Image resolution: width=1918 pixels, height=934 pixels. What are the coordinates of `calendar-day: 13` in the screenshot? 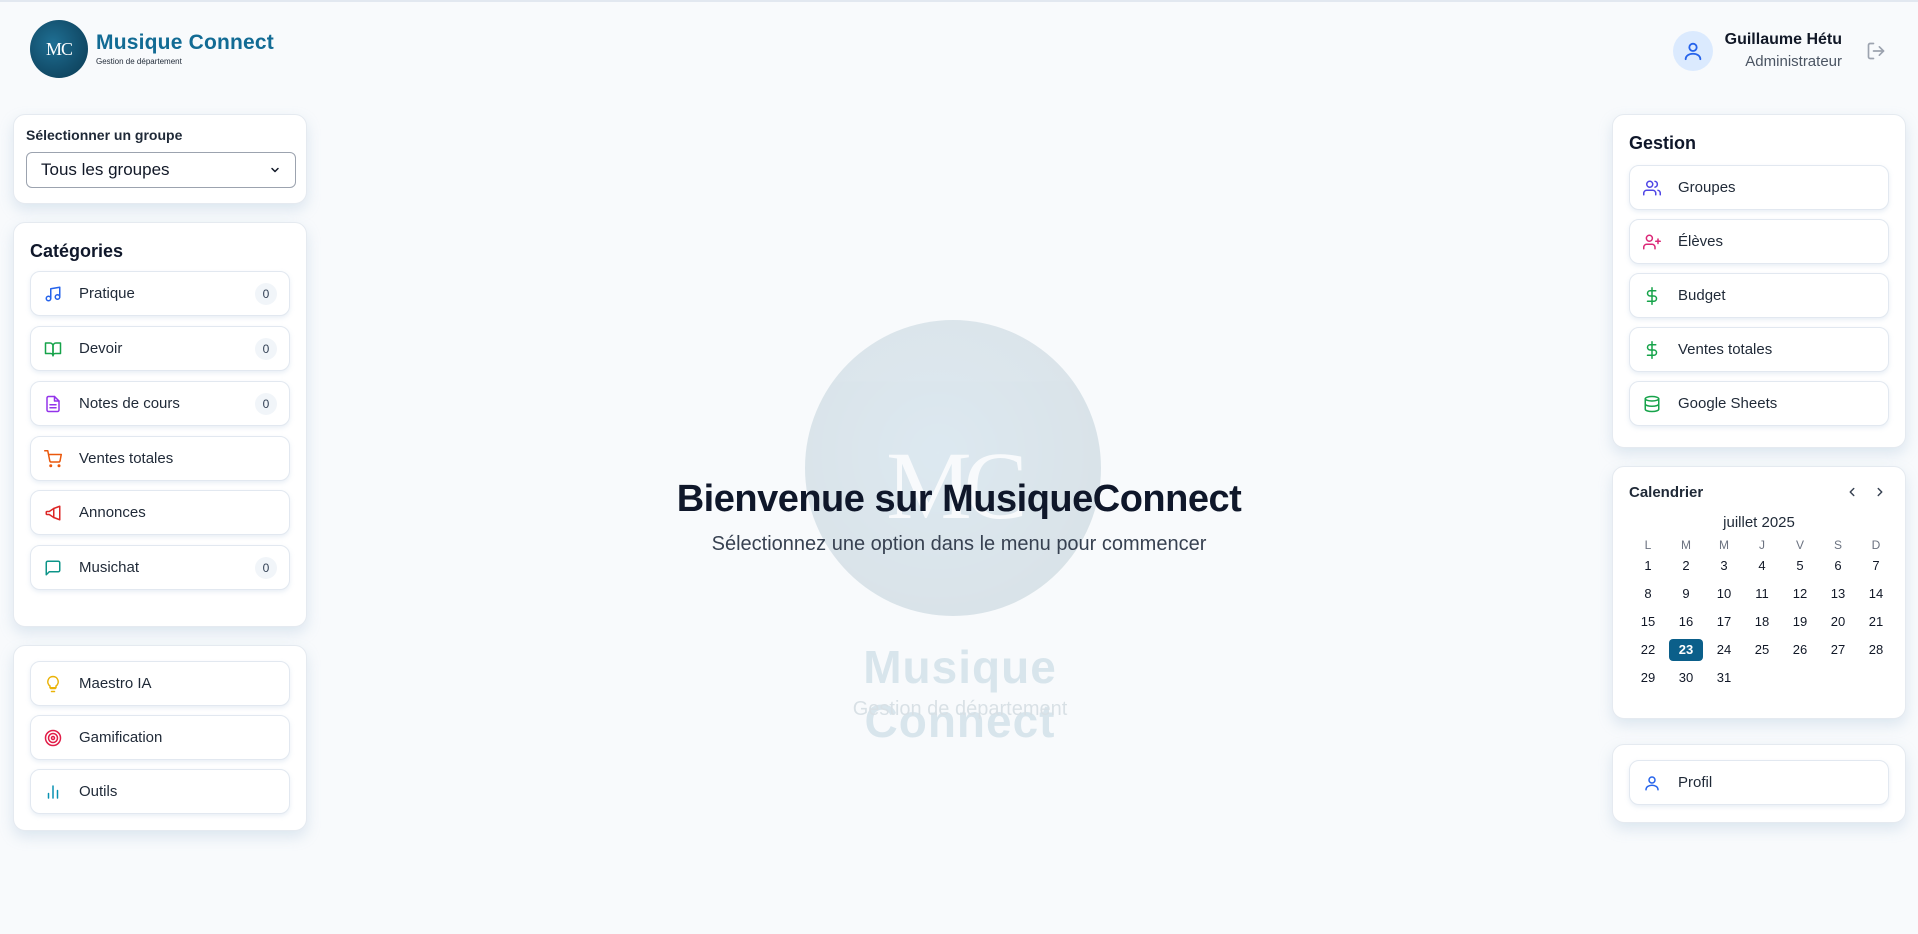 It's located at (1838, 597).